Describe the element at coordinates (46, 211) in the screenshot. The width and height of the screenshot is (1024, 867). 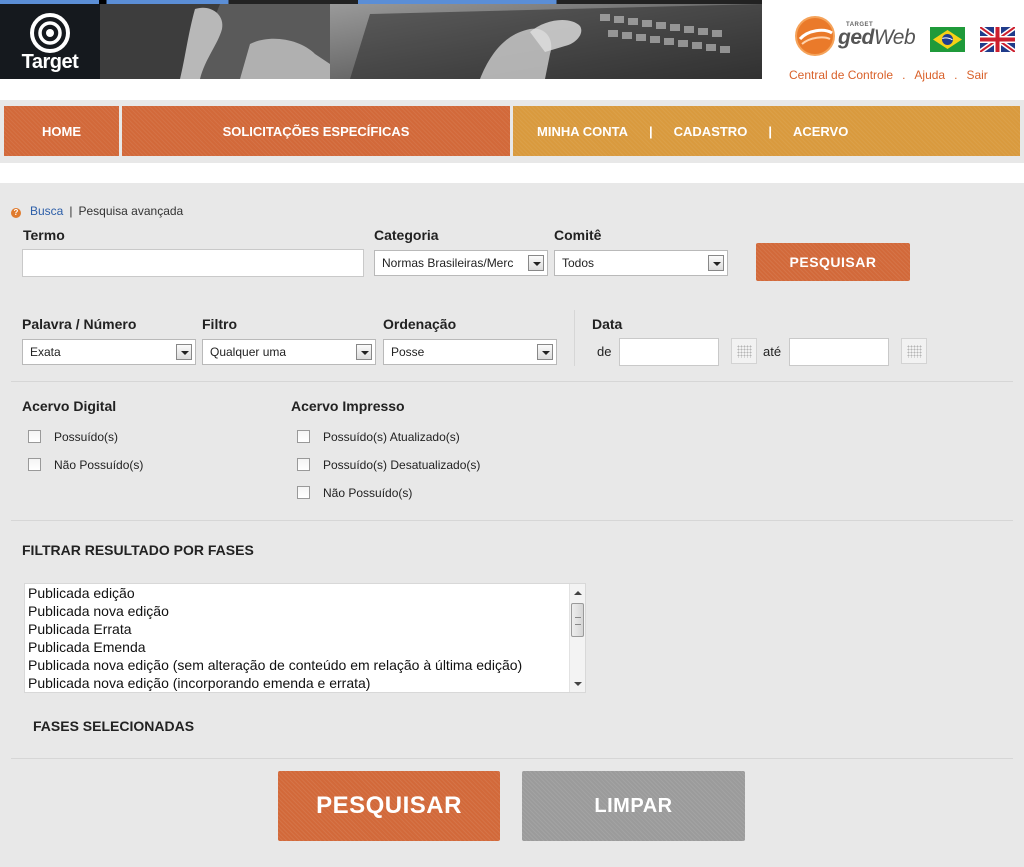
I see `breadcrumb-busca-link: Busca` at that location.